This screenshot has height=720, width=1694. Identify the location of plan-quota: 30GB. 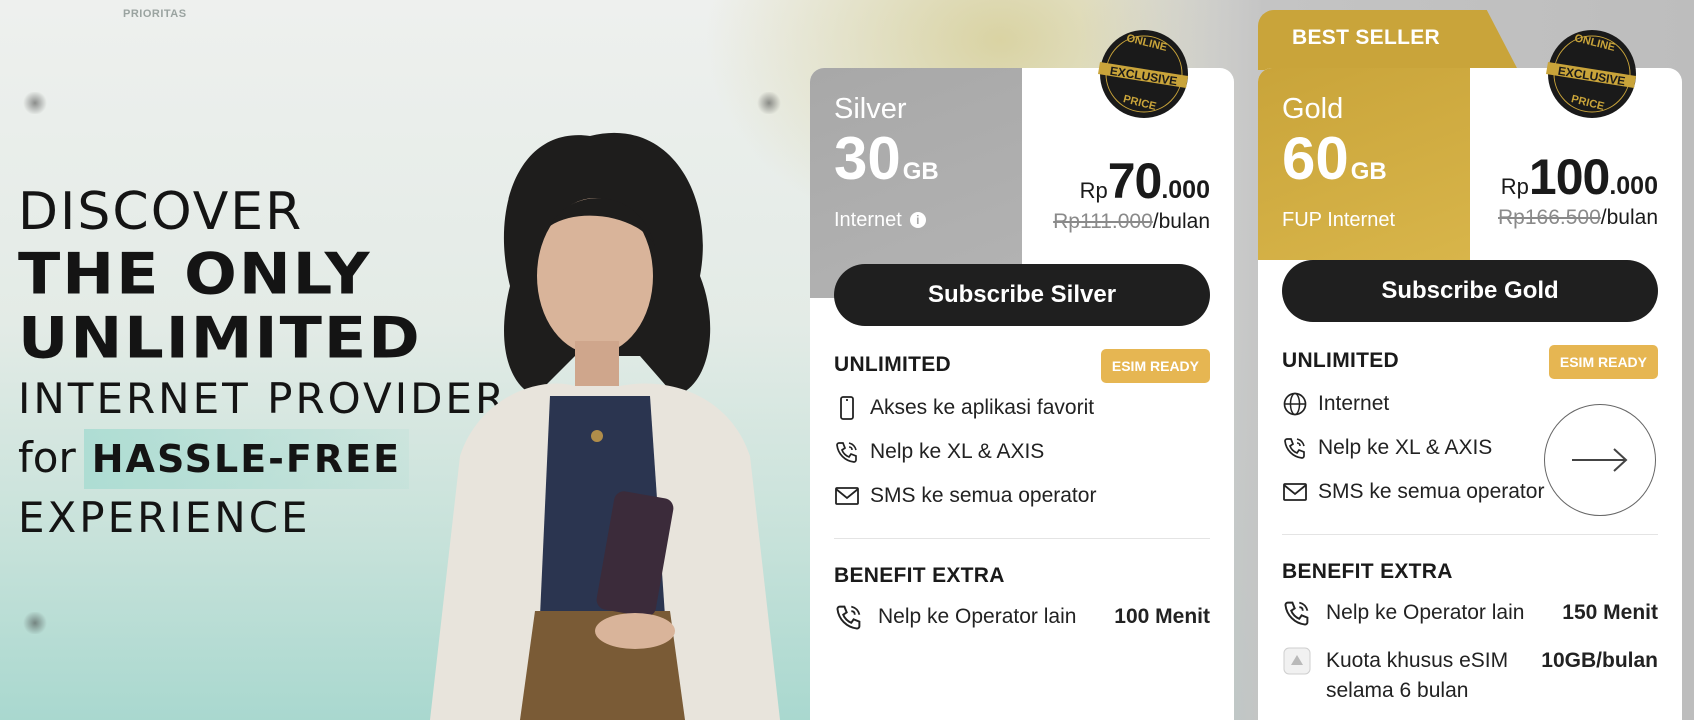
(928, 165).